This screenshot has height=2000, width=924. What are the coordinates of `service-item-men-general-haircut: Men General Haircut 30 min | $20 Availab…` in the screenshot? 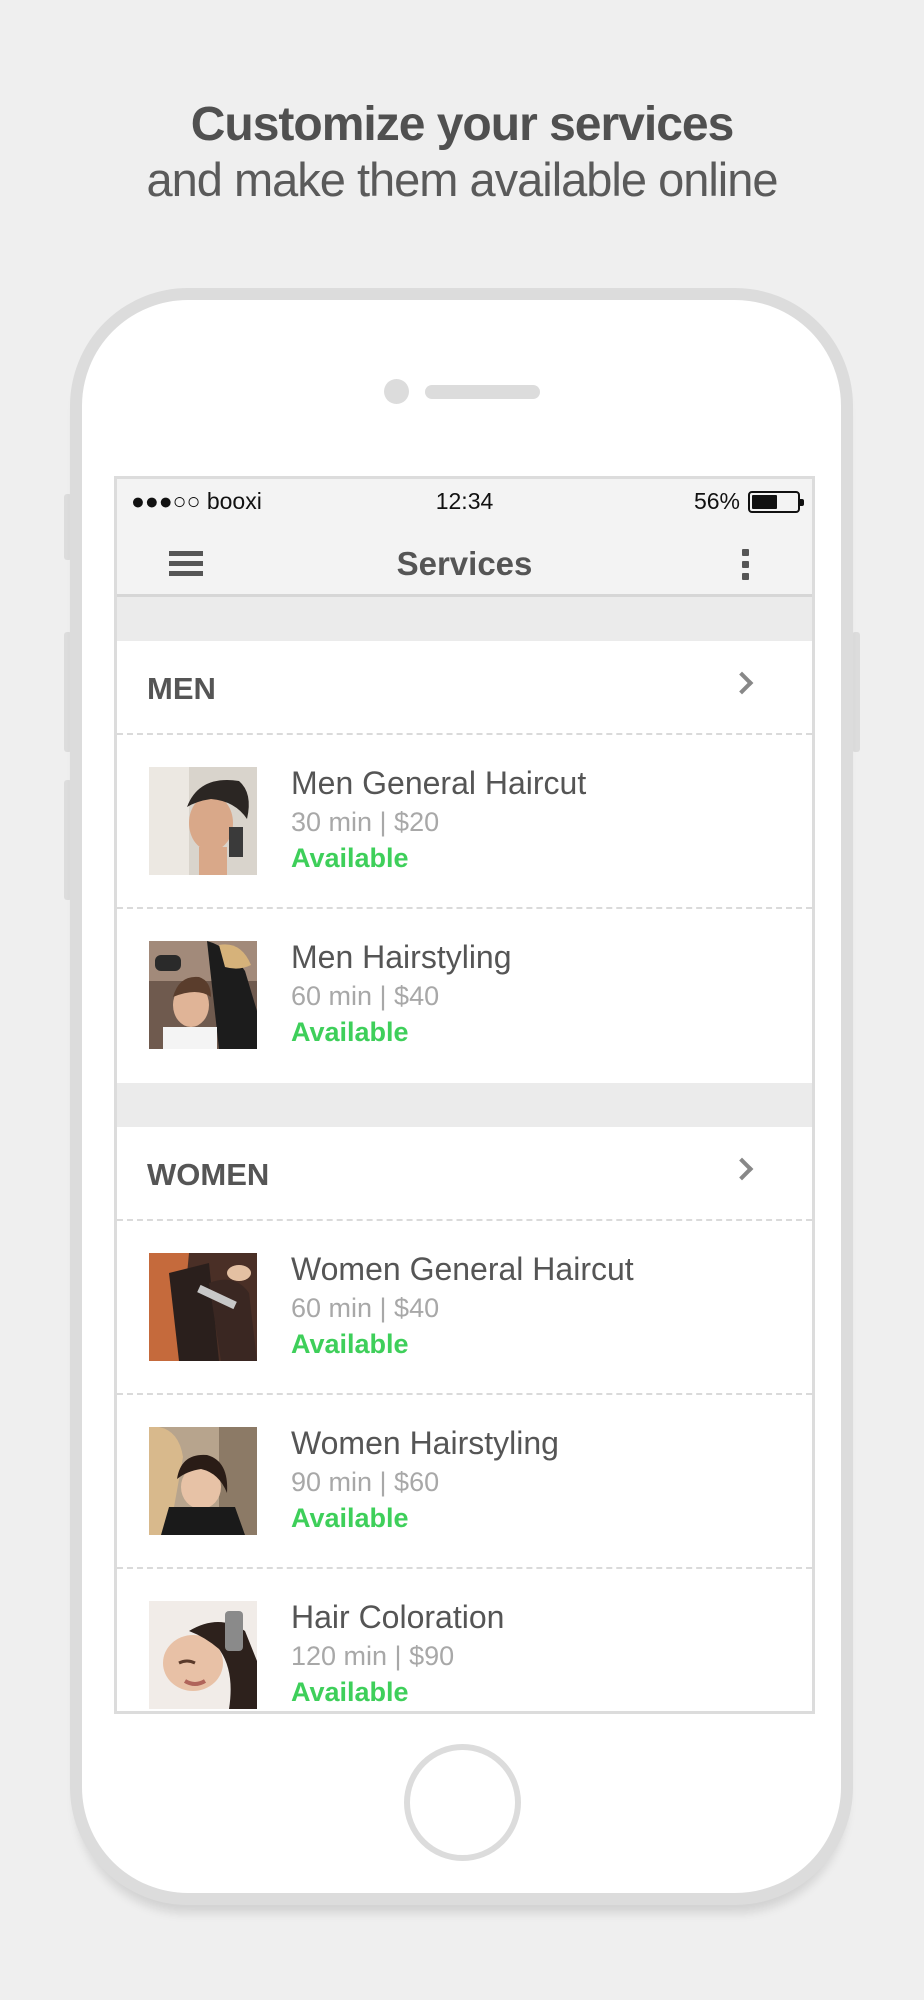 It's located at (464, 822).